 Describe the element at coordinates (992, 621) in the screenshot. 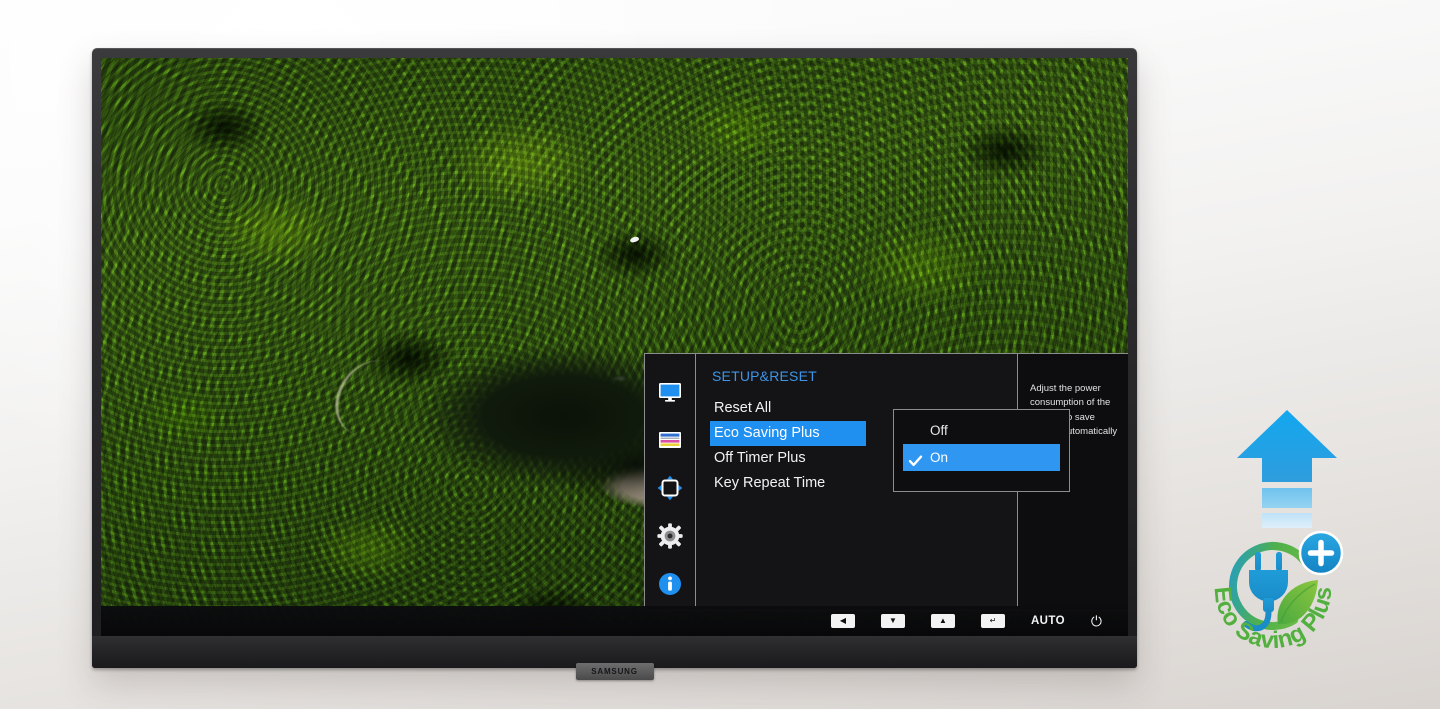

I see `enter-key: ↵` at that location.